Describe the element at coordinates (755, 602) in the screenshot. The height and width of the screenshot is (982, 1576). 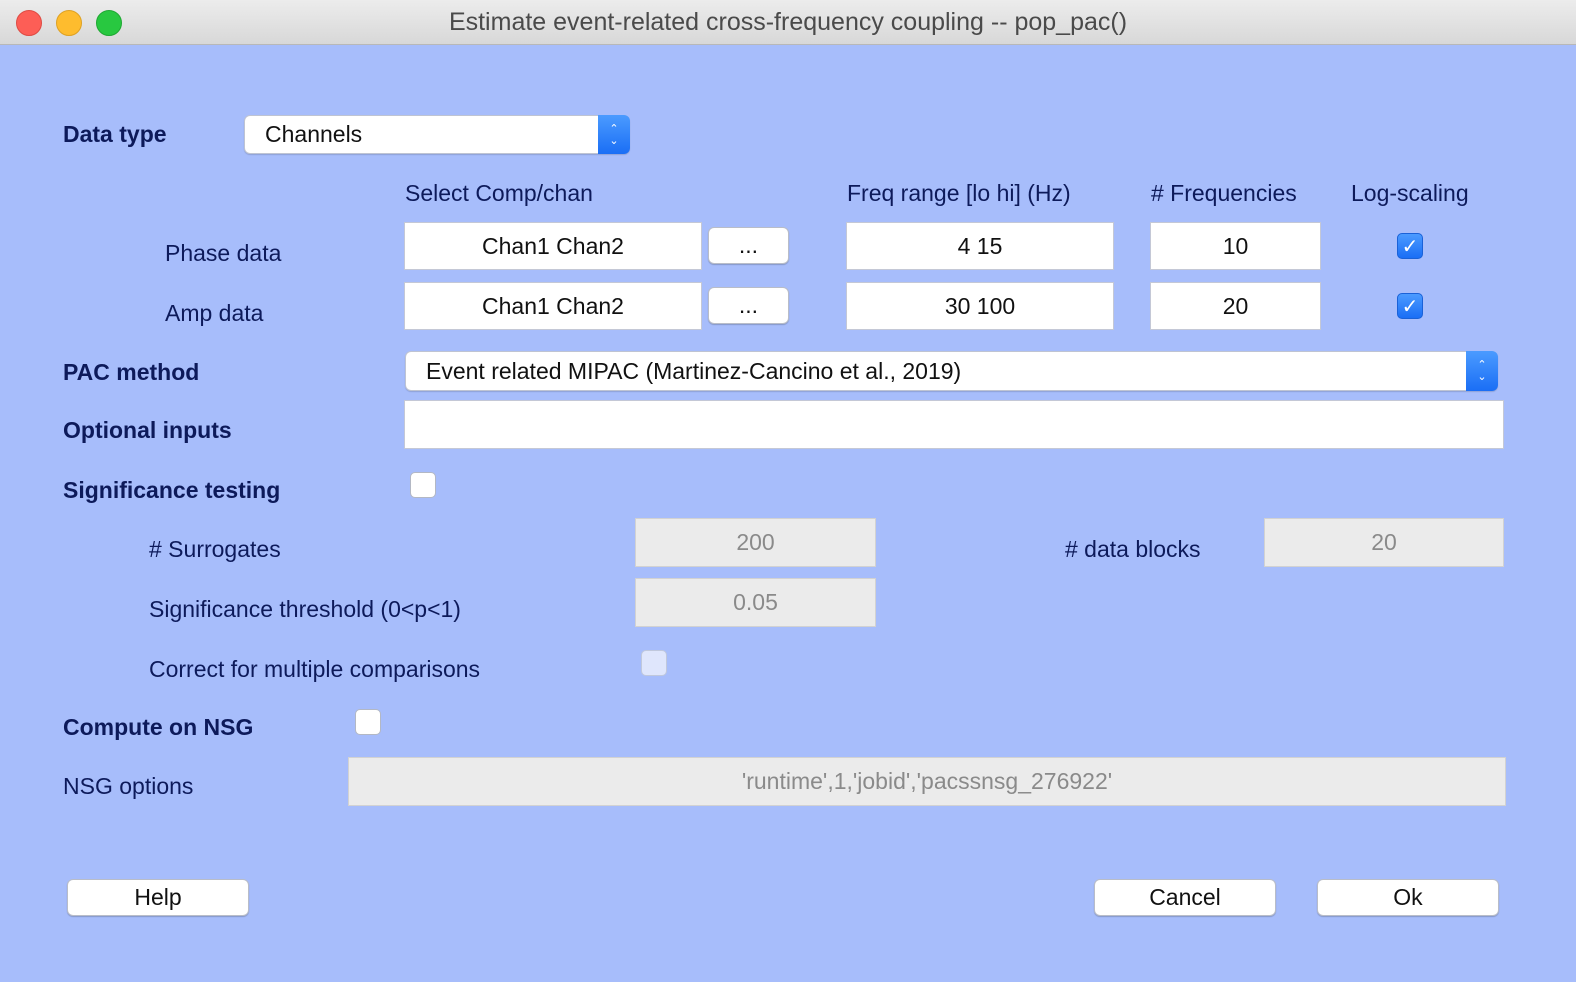
I see `significance-threshold-input: 0.05` at that location.